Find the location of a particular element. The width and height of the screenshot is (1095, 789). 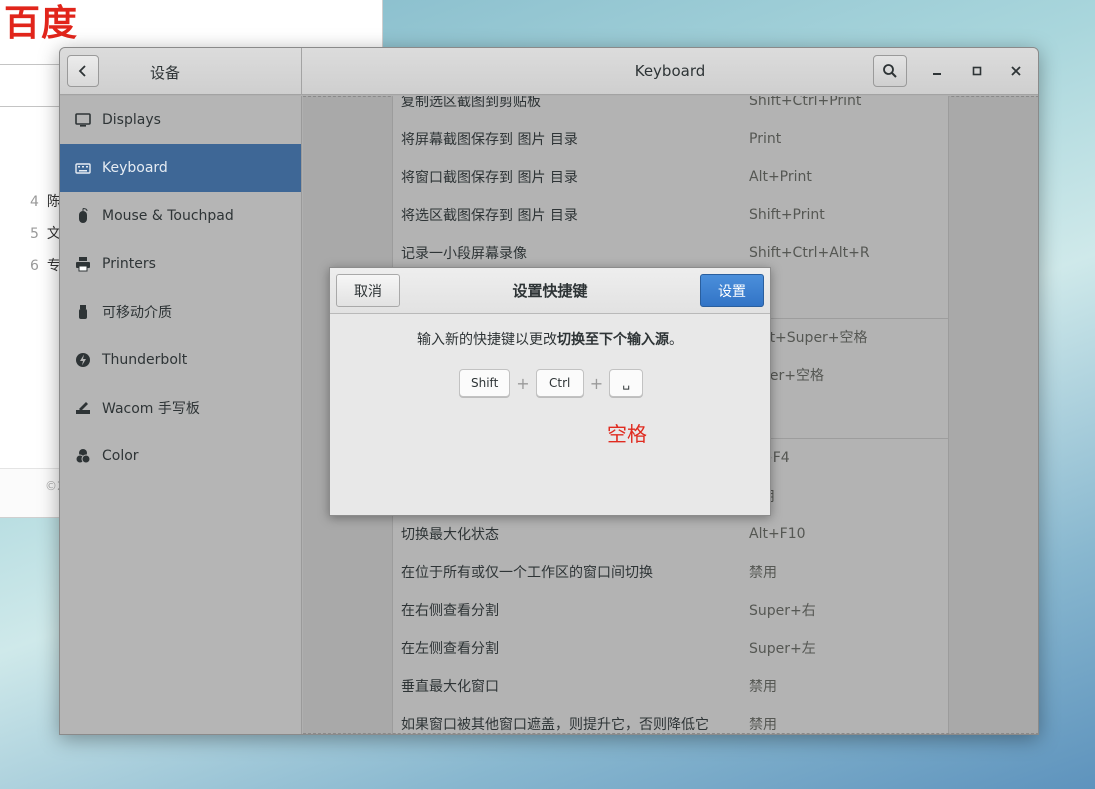

set-button: 设置 is located at coordinates (732, 290).